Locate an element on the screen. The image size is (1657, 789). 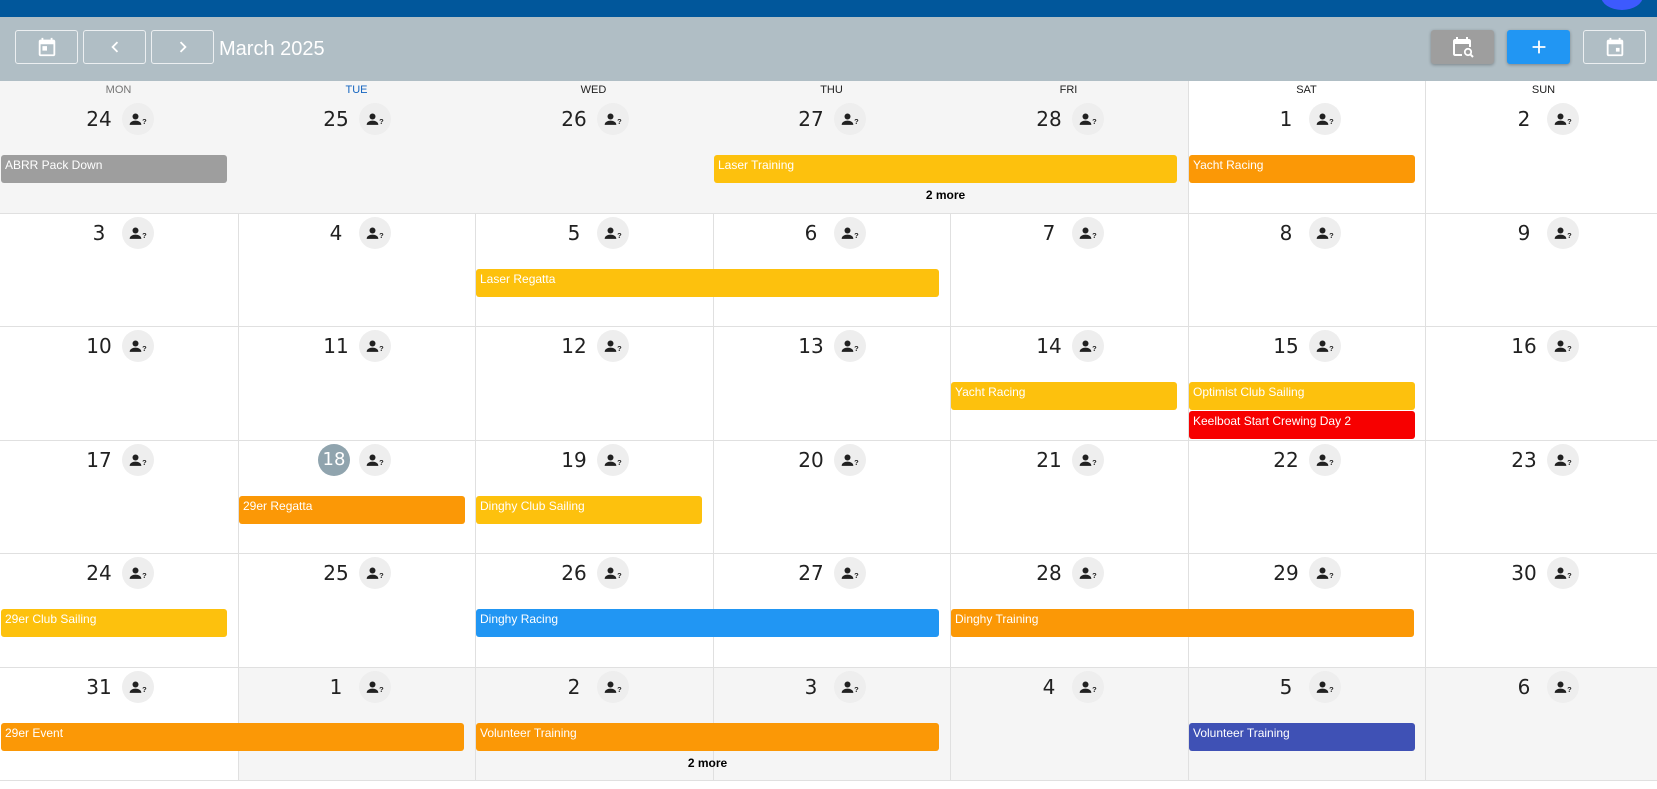
day-number: 19 is located at coordinates (574, 460).